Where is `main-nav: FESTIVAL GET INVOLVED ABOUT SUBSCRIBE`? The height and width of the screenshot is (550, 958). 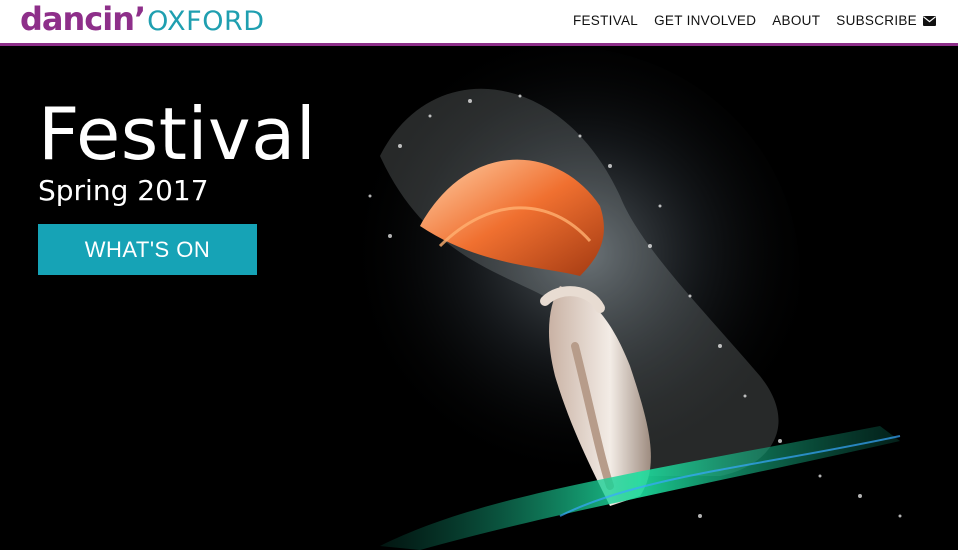 main-nav: FESTIVAL GET INVOLVED ABOUT SUBSCRIBE is located at coordinates (754, 20).